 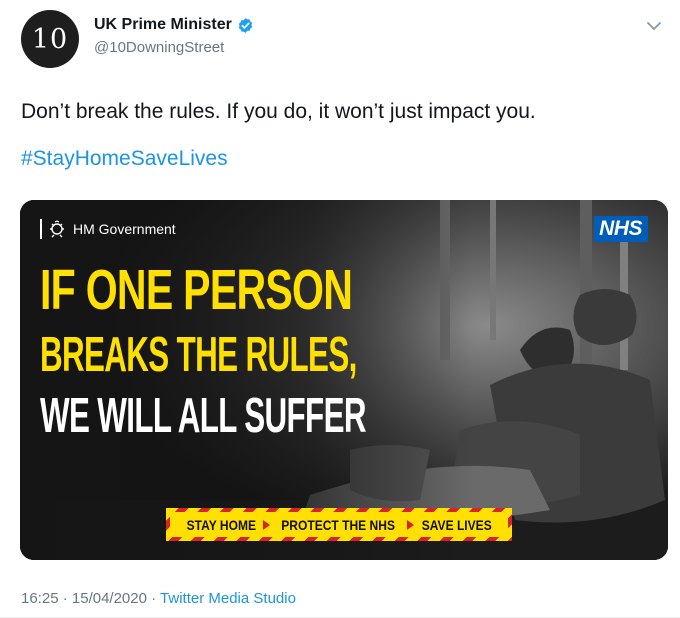 I want to click on hashtag-link: #StayHomeSaveLives, so click(x=124, y=159).